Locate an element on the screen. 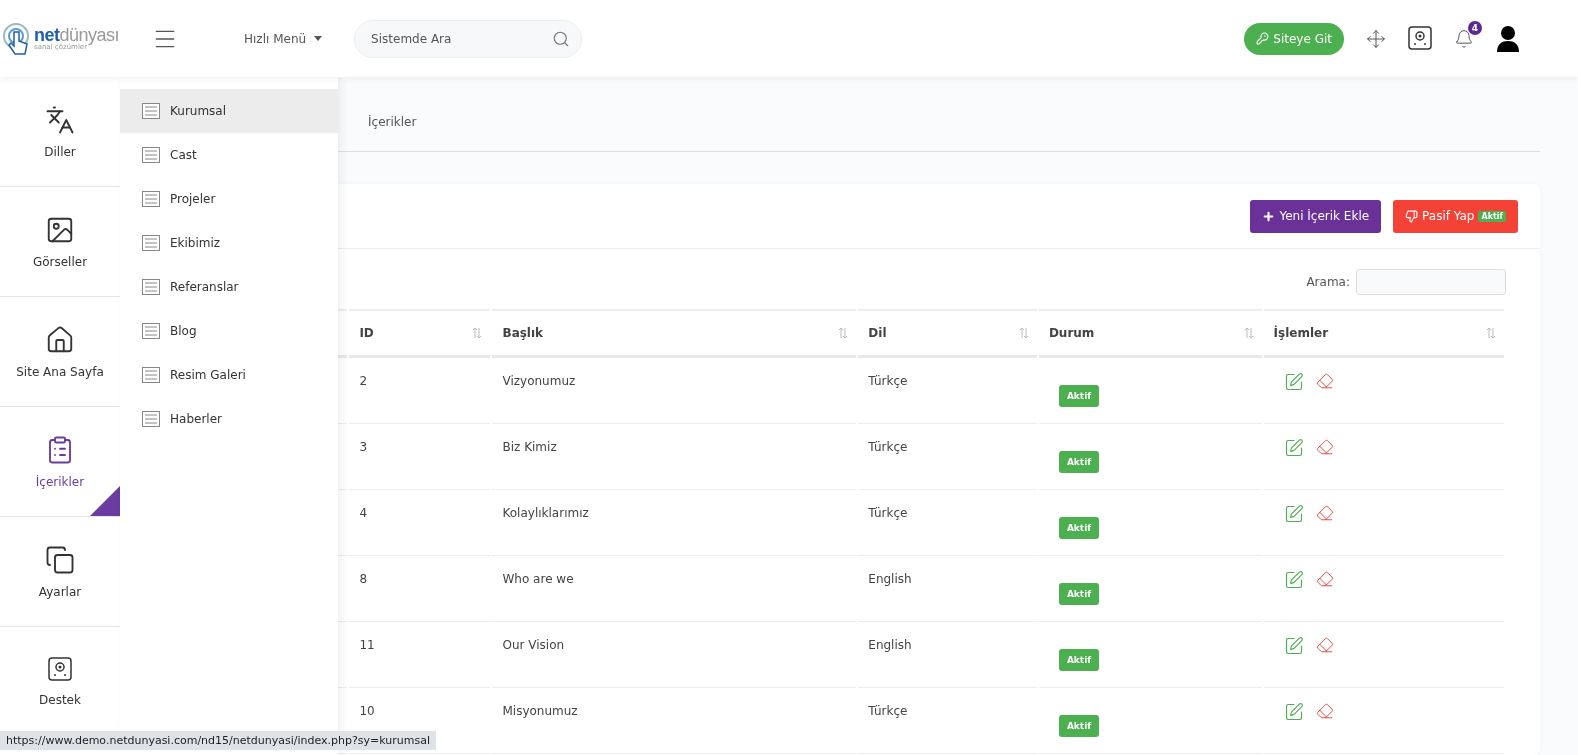 The width and height of the screenshot is (1578, 755). submenu-label: Referanslar is located at coordinates (204, 287).